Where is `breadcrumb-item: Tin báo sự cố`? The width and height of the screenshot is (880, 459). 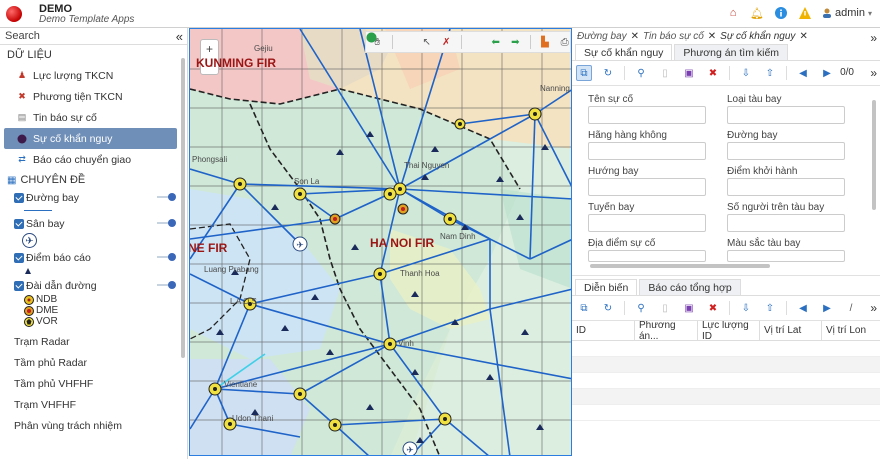 breadcrumb-item: Tin báo sự cố is located at coordinates (673, 36).